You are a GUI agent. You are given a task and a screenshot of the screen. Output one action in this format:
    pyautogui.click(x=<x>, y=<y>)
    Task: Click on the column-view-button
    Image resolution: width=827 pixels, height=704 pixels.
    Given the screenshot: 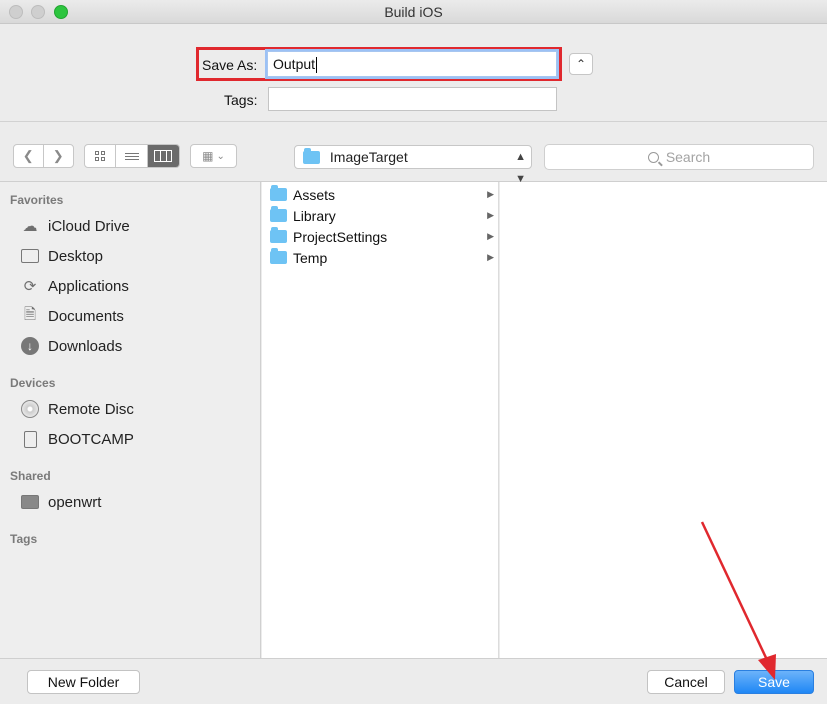 What is the action you would take?
    pyautogui.click(x=163, y=156)
    